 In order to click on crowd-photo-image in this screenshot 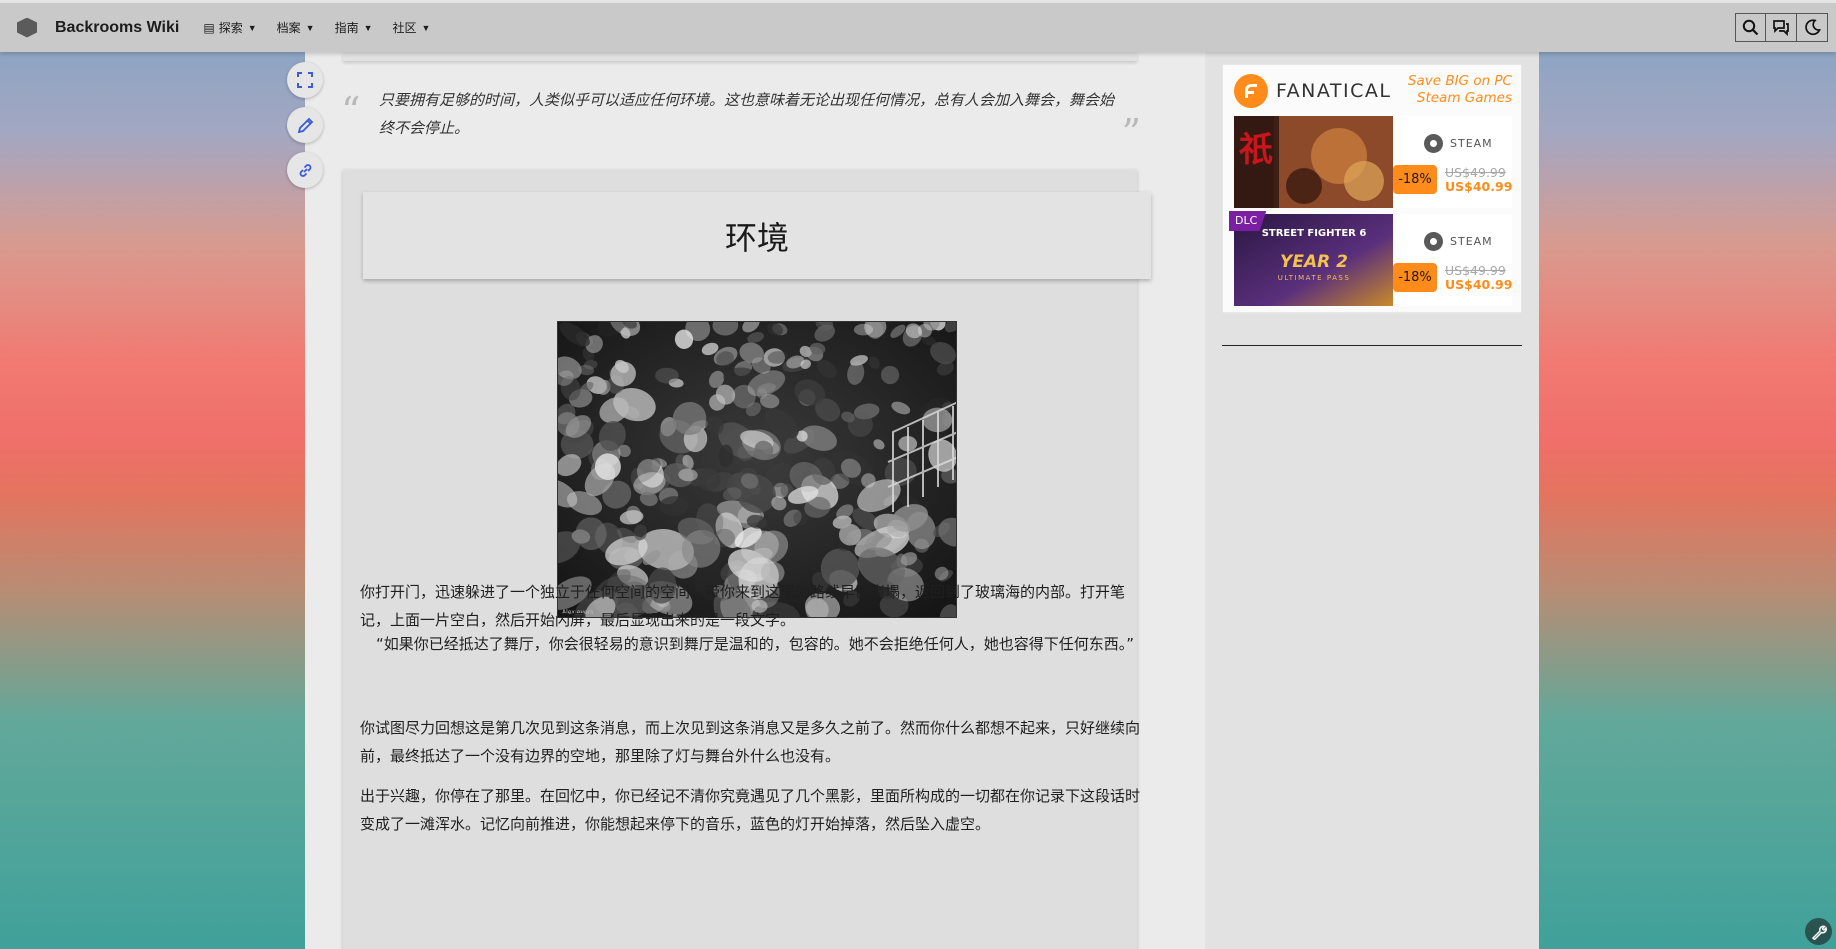, I will do `click(757, 469)`.